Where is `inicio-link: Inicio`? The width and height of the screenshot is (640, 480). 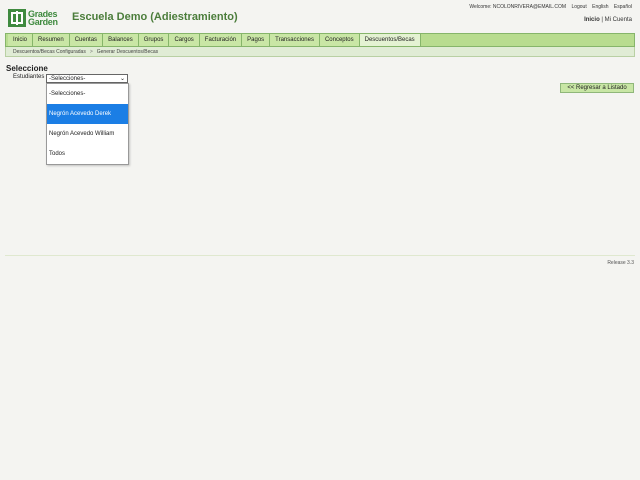
inicio-link: Inicio is located at coordinates (592, 20).